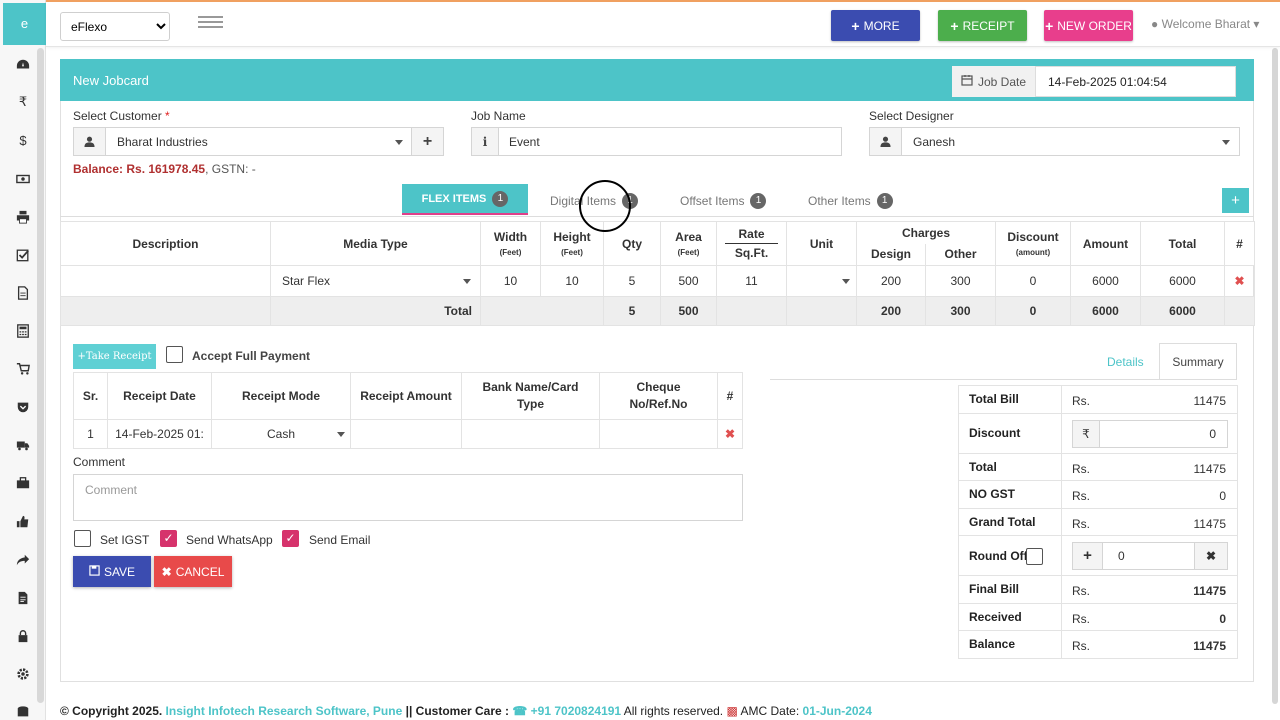 This screenshot has width=1280, height=720. I want to click on bank-name-input, so click(530, 434).